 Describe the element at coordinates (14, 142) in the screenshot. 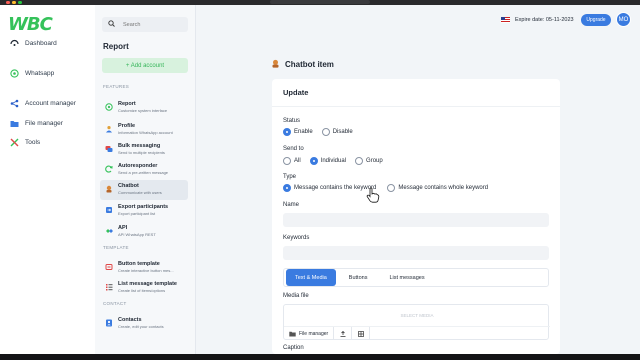

I see `tools-icon` at that location.